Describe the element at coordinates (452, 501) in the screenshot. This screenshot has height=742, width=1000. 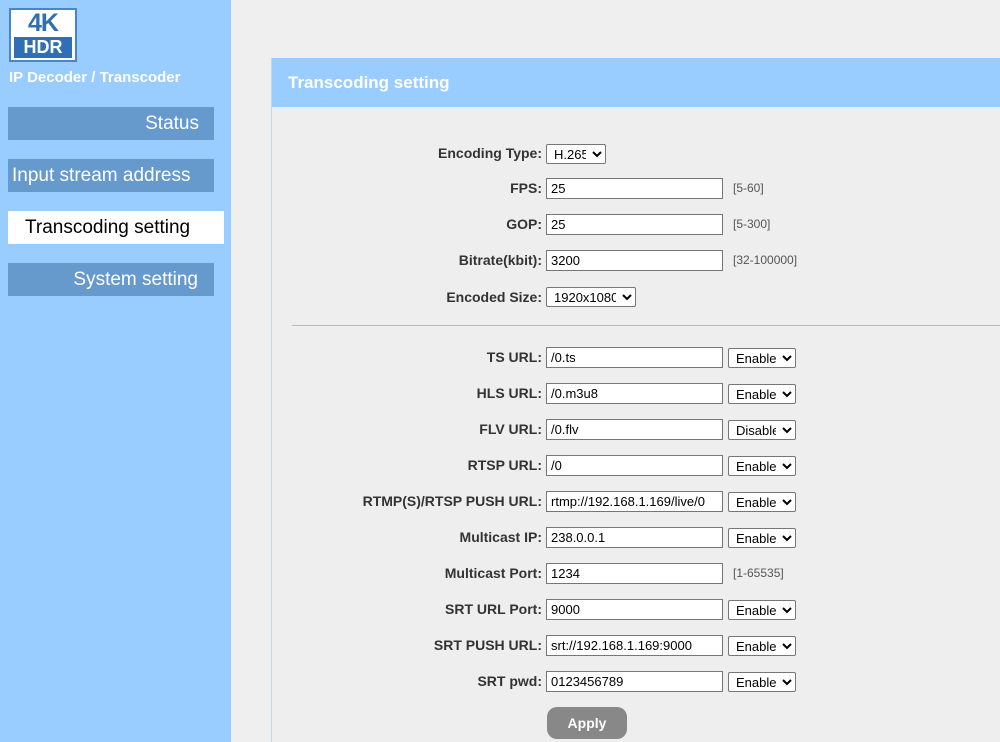
I see `rtmp-push-url-label: RTMP(S)/RTSP PUSH URL:` at that location.